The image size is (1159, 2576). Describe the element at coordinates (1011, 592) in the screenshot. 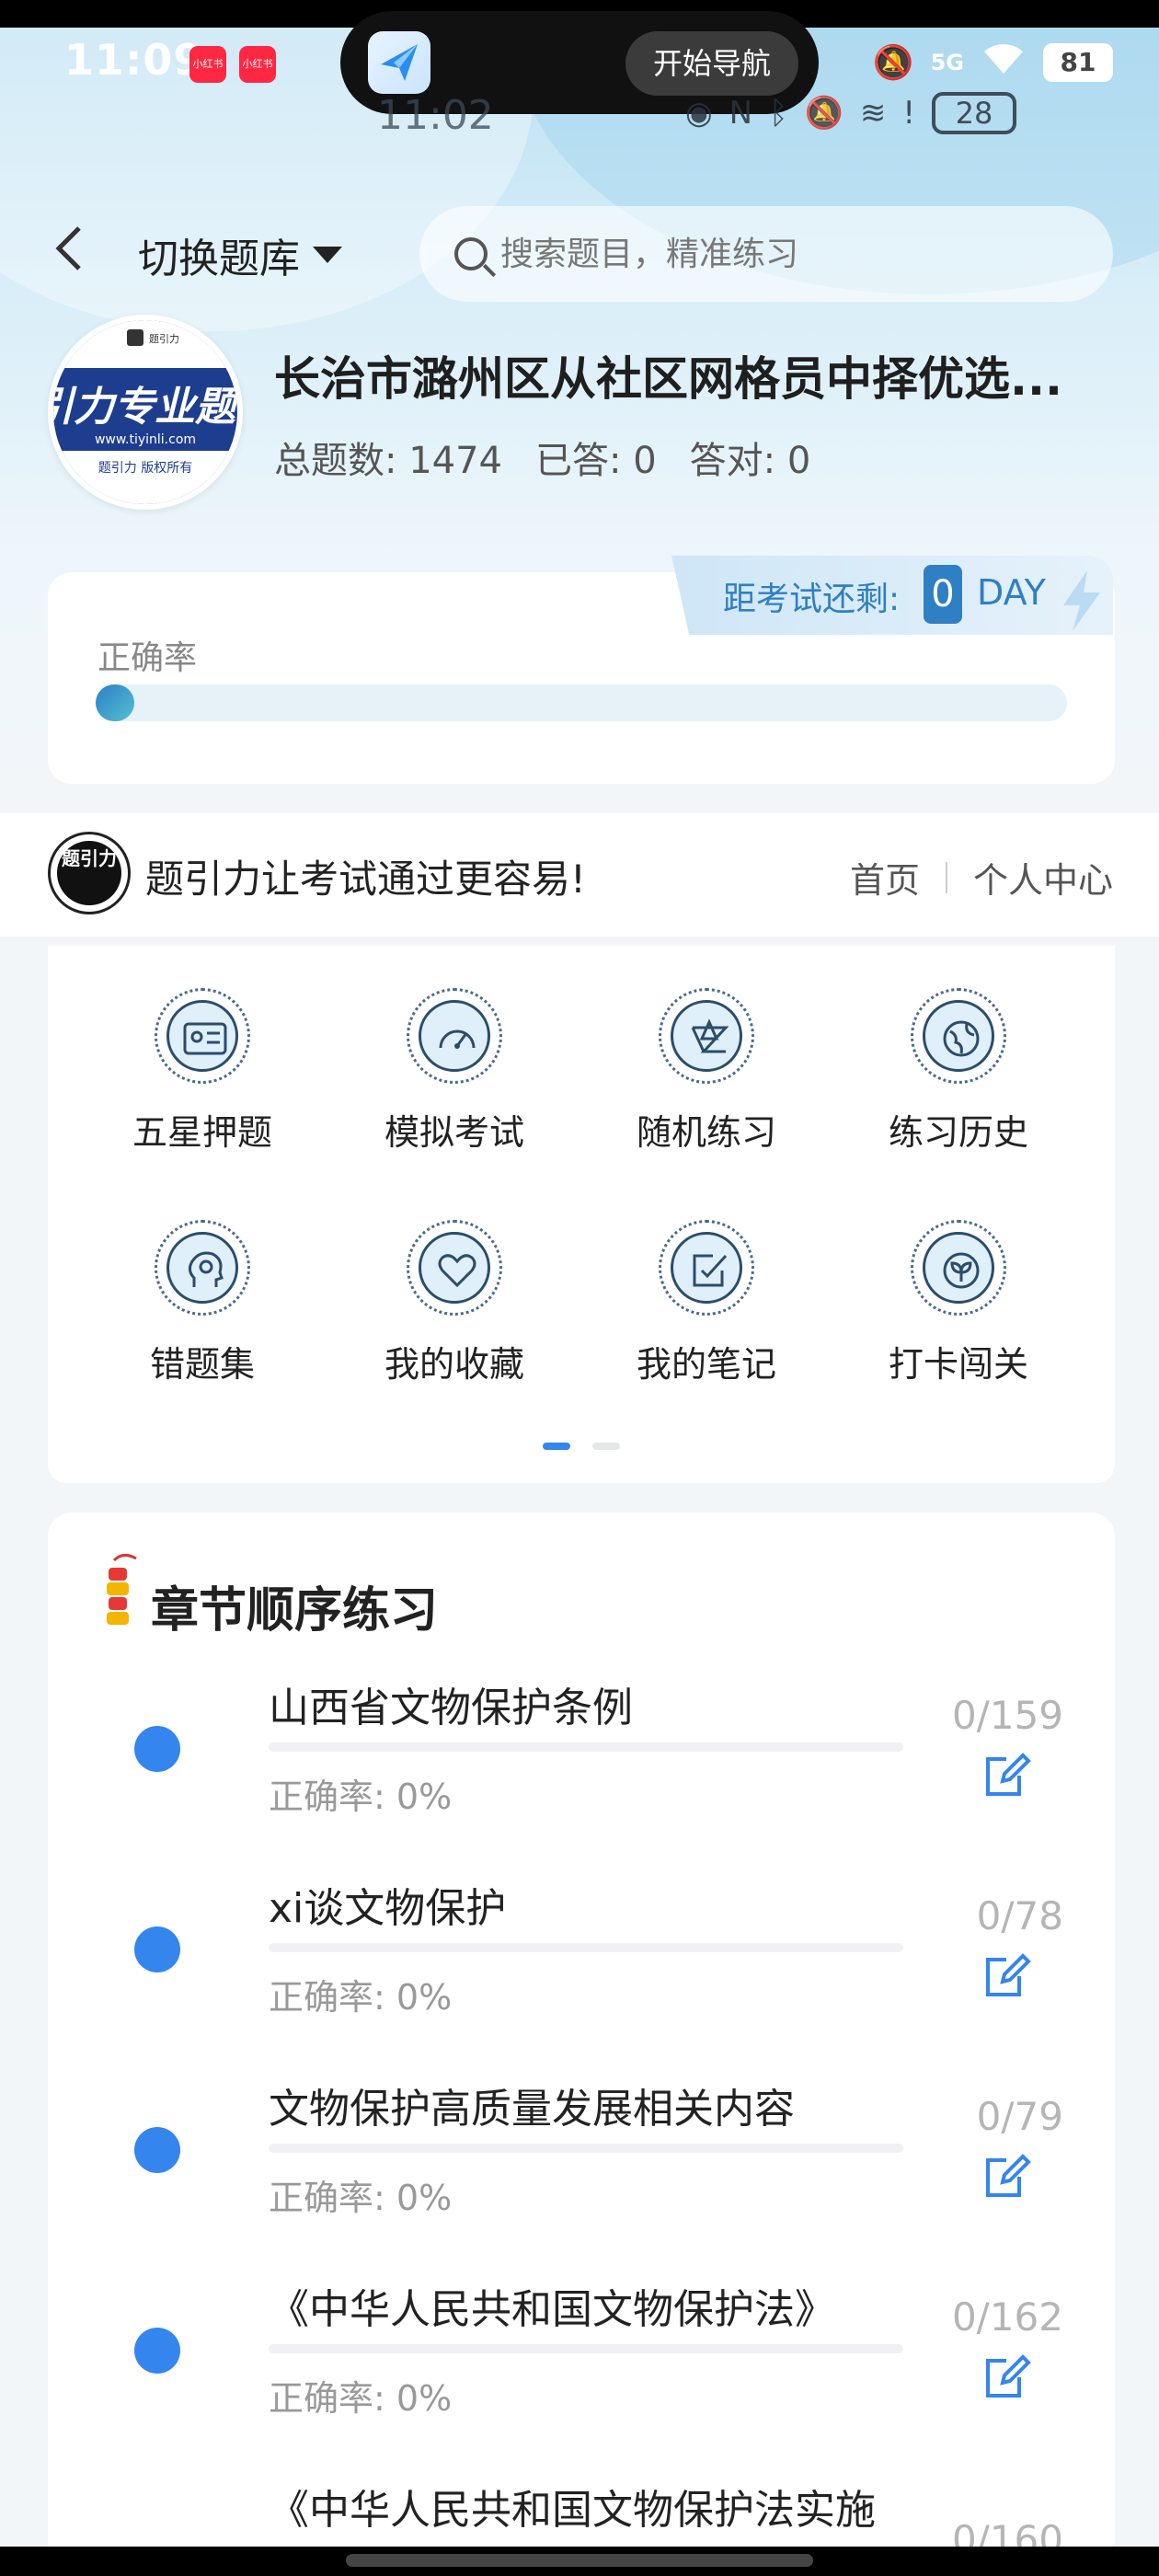

I see `countdown-unit: DAY` at that location.